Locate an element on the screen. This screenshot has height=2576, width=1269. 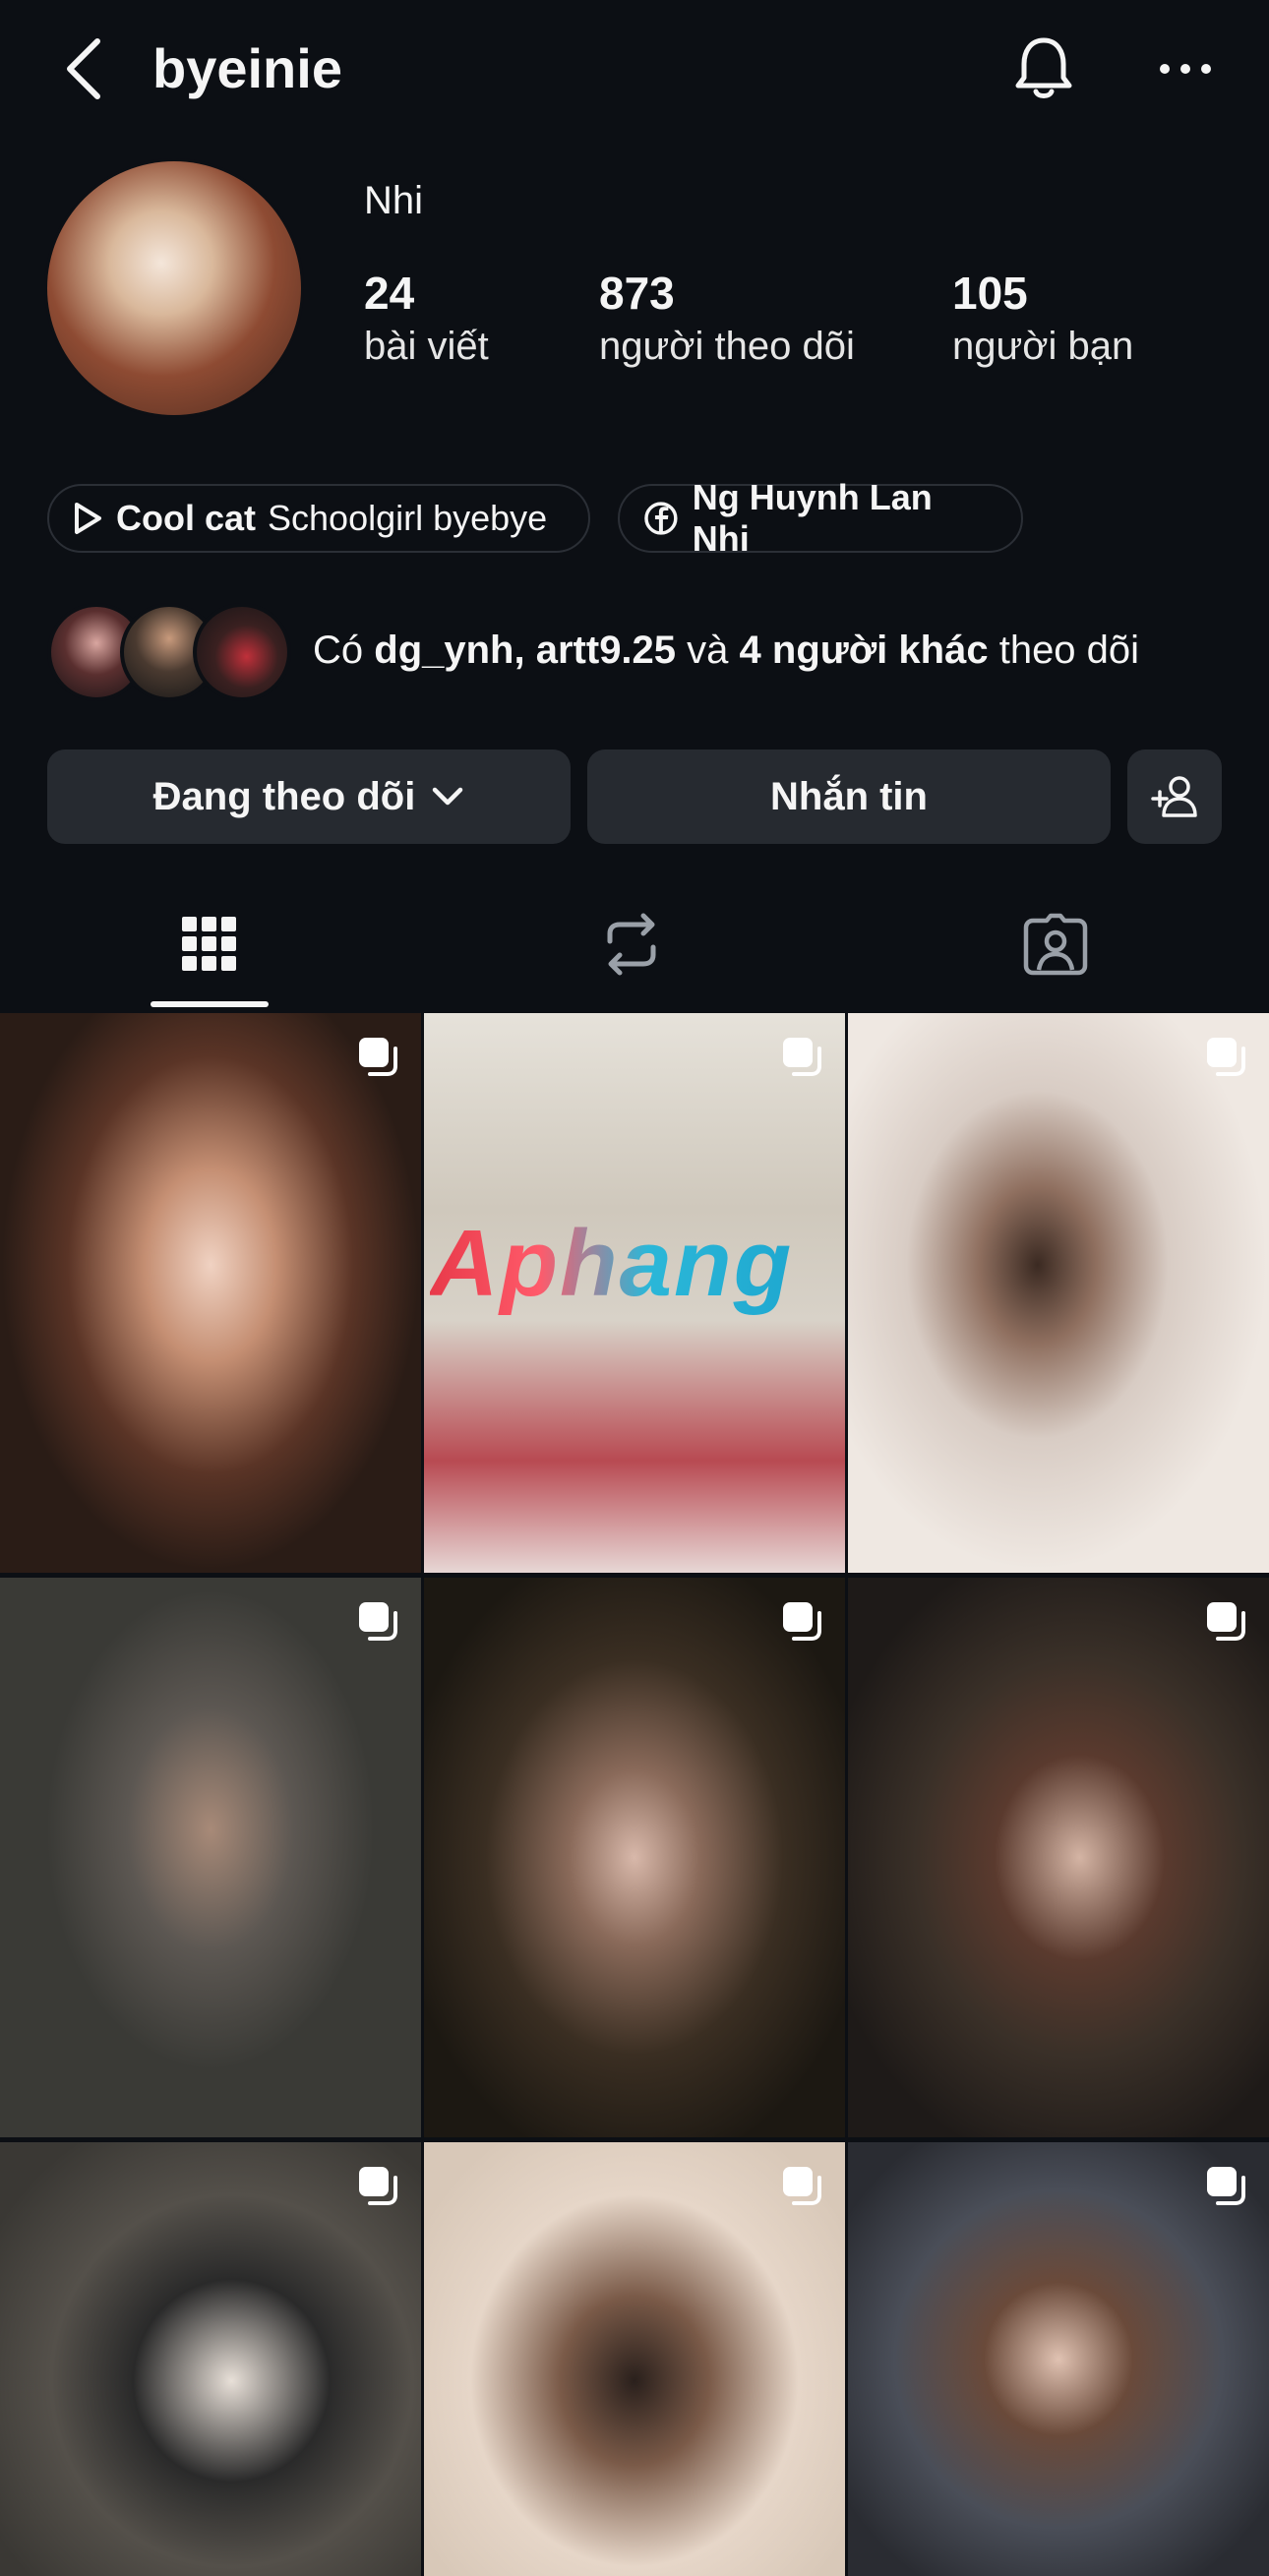
tab-posts-grid is located at coordinates (209, 944).